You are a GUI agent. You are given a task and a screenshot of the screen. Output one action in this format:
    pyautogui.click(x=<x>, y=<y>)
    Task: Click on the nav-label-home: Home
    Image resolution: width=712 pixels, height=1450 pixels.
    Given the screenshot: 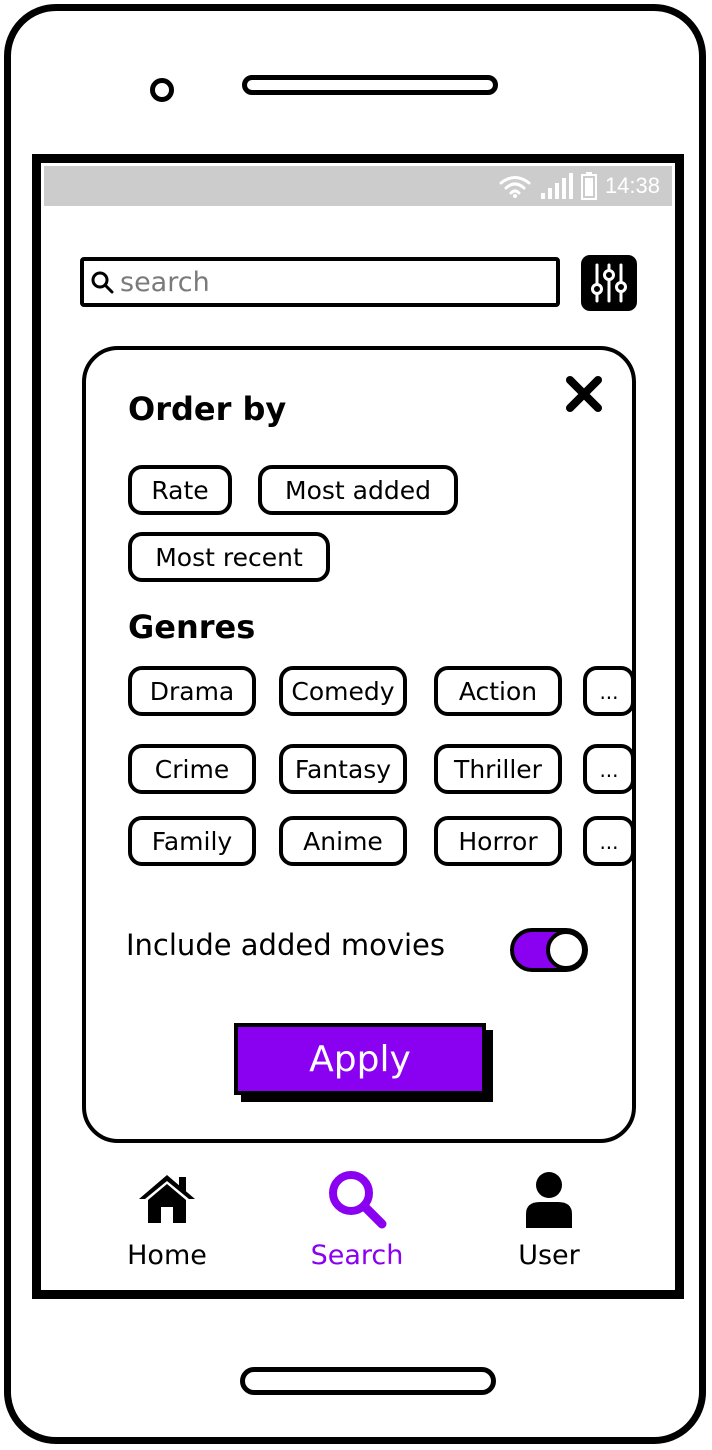 What is the action you would take?
    pyautogui.click(x=167, y=1255)
    